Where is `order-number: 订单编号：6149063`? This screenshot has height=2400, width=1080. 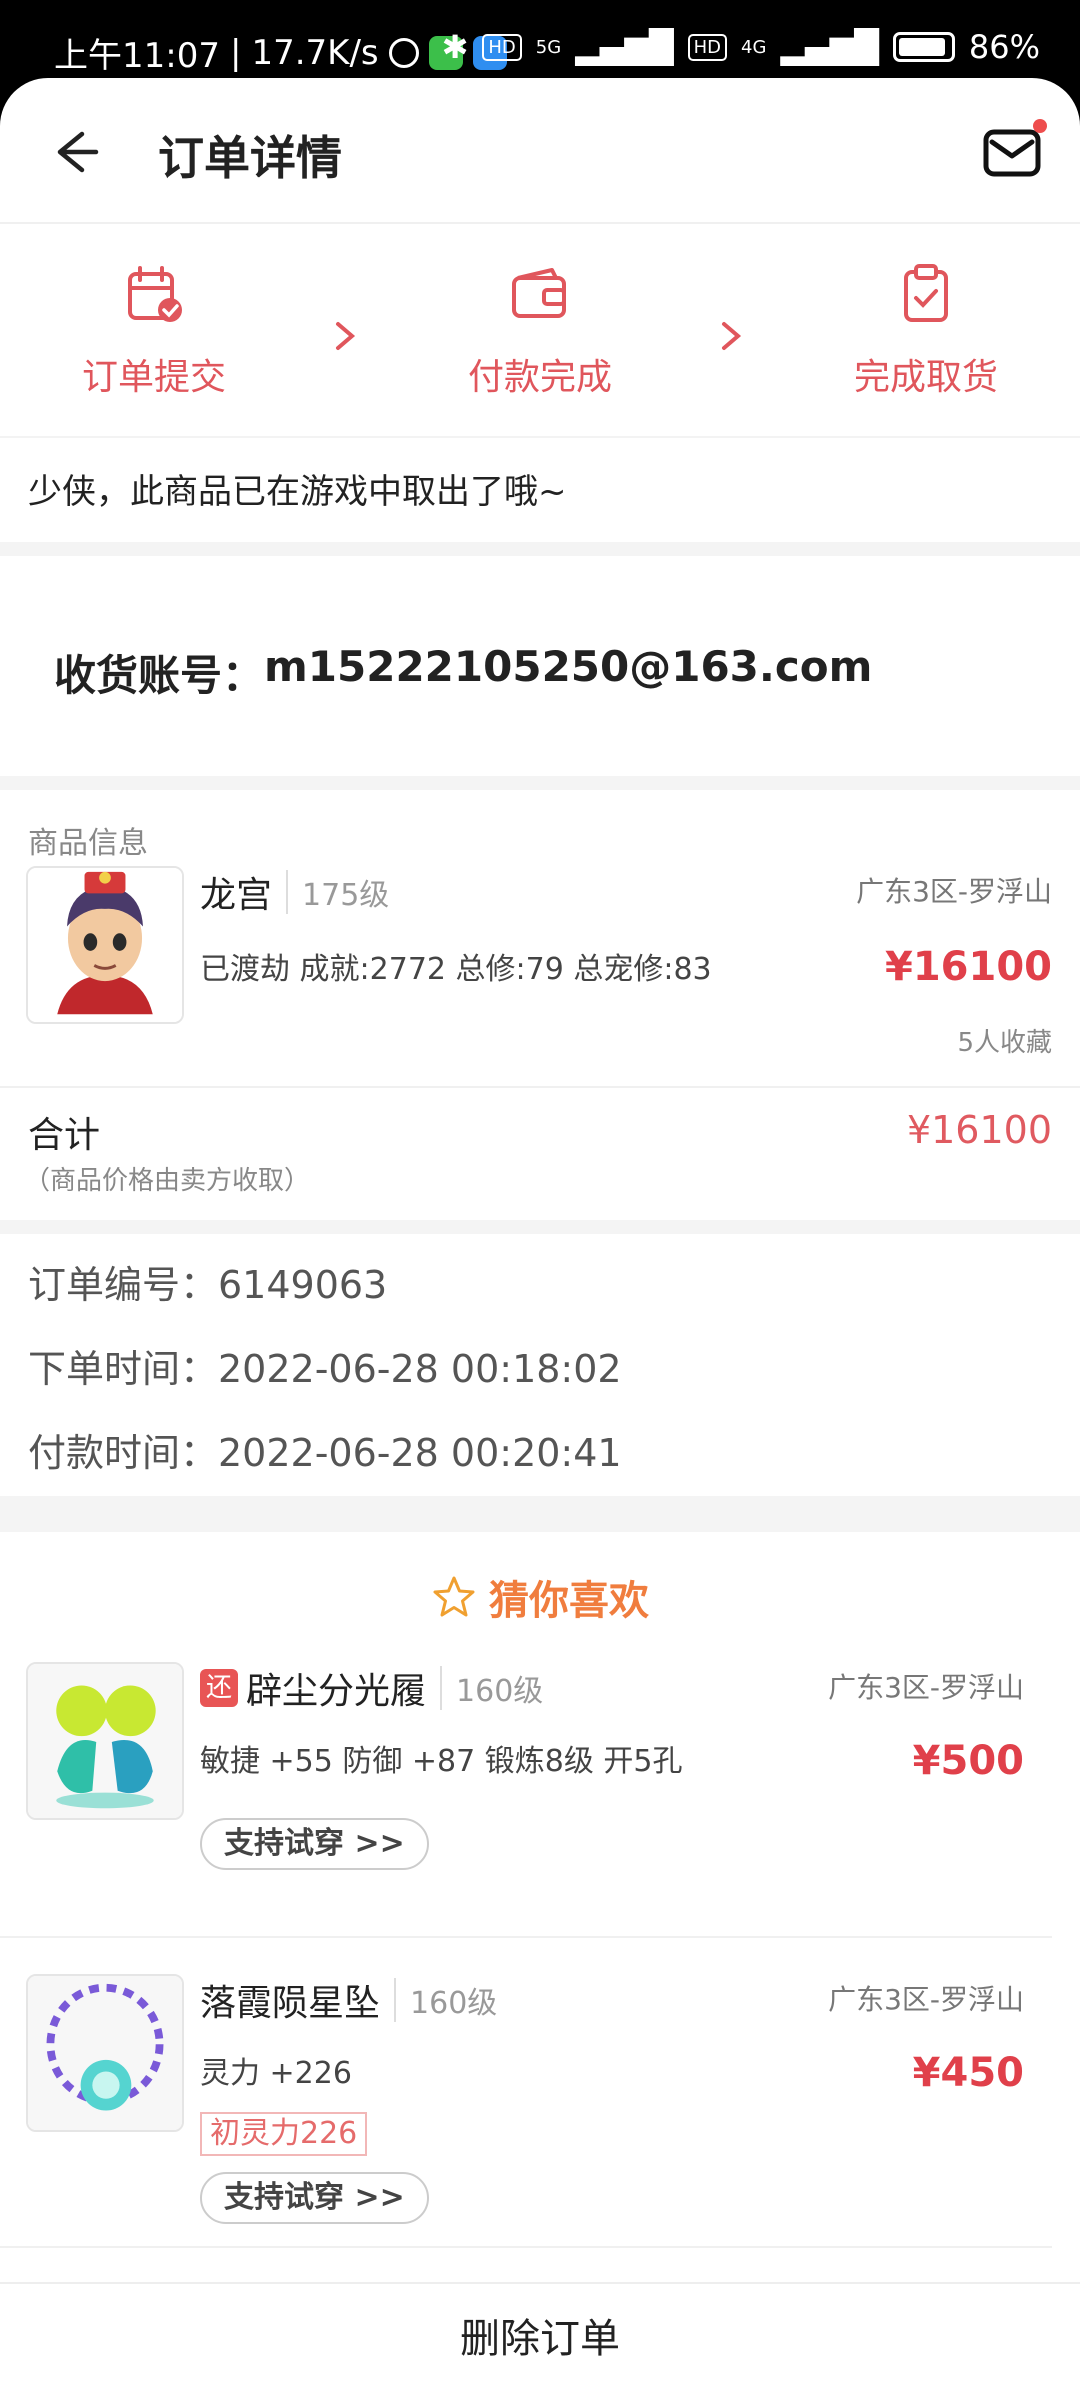 order-number: 订单编号：6149063 is located at coordinates (208, 1285).